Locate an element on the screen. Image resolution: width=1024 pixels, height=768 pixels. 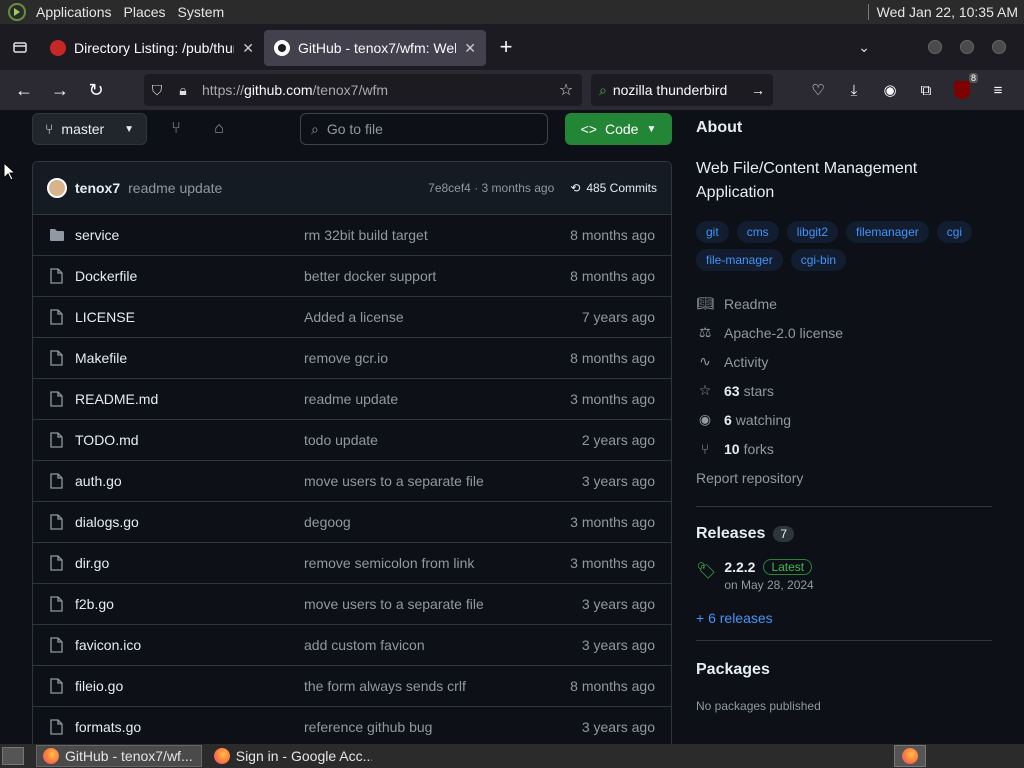
commit-age: 3 months ago is located at coordinates (518, 188).